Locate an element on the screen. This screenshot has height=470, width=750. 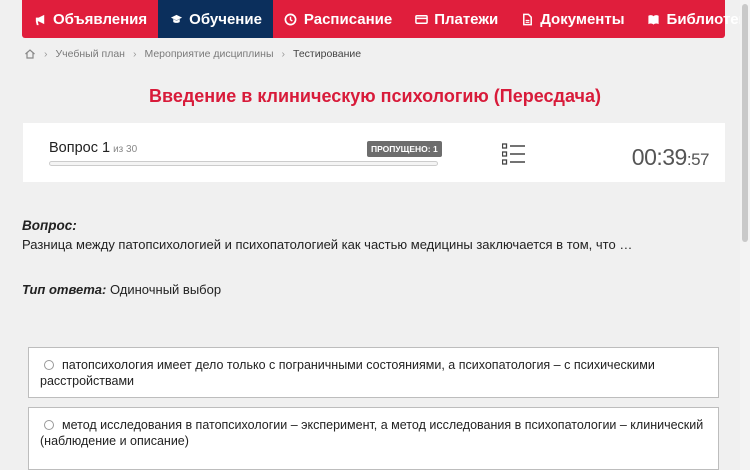
card-icon is located at coordinates (421, 19).